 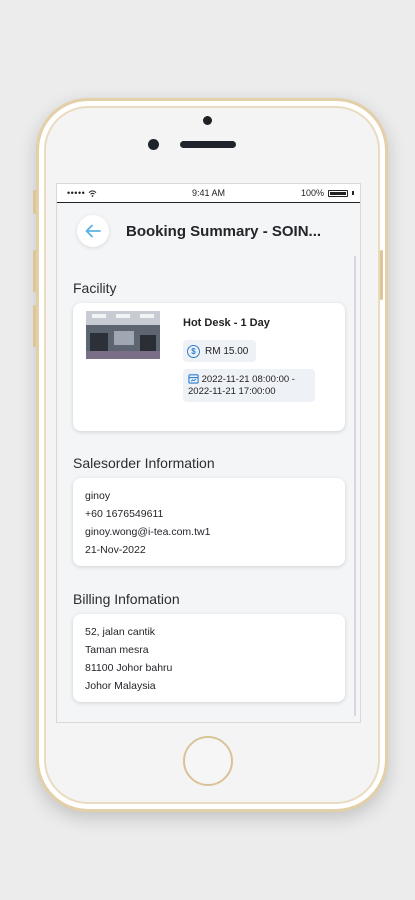 I want to click on front-camera, so click(x=153, y=144).